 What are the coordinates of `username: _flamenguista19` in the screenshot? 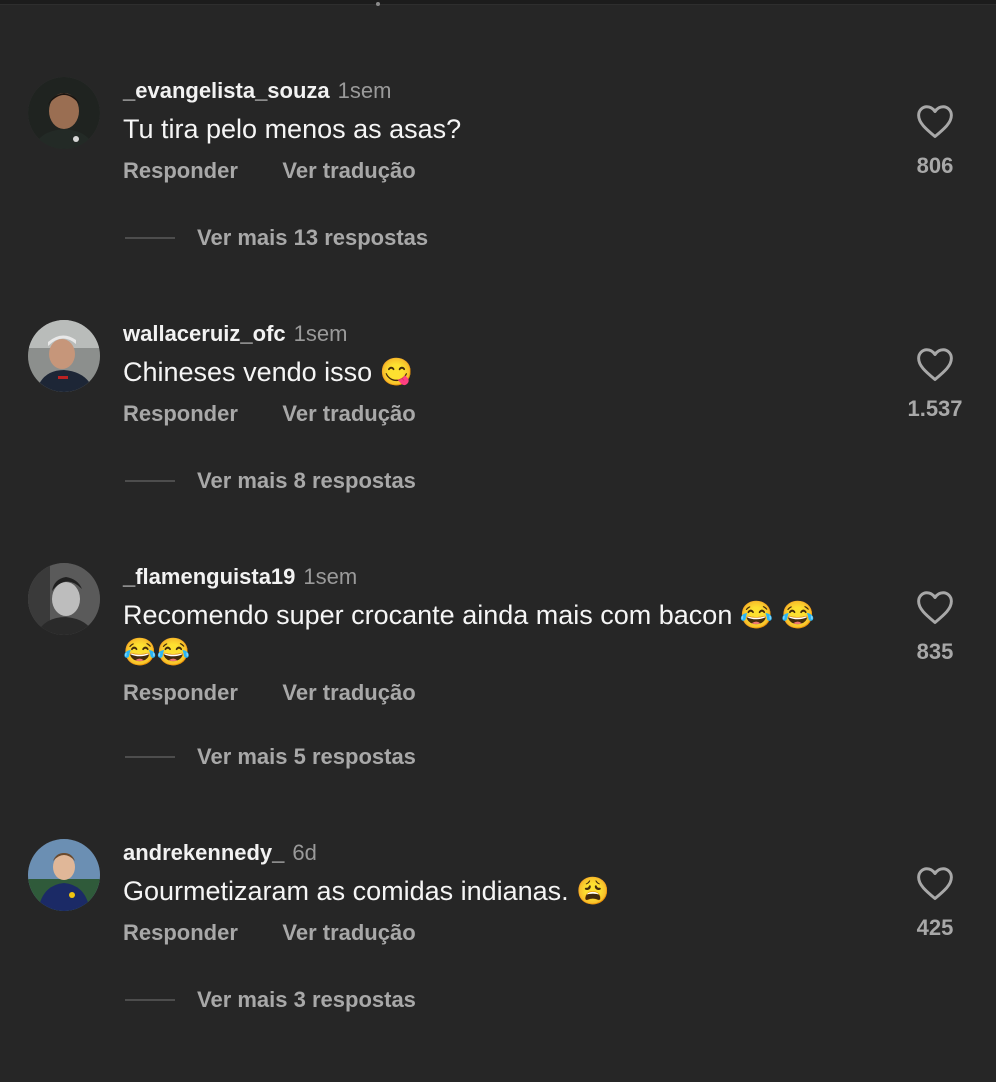 It's located at (209, 576).